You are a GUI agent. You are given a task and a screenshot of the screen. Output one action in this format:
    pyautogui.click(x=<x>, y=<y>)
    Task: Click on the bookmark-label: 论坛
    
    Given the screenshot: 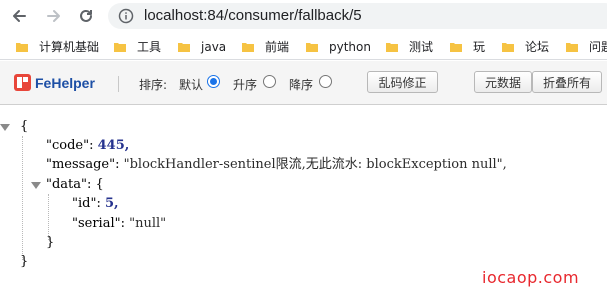 What is the action you would take?
    pyautogui.click(x=537, y=47)
    